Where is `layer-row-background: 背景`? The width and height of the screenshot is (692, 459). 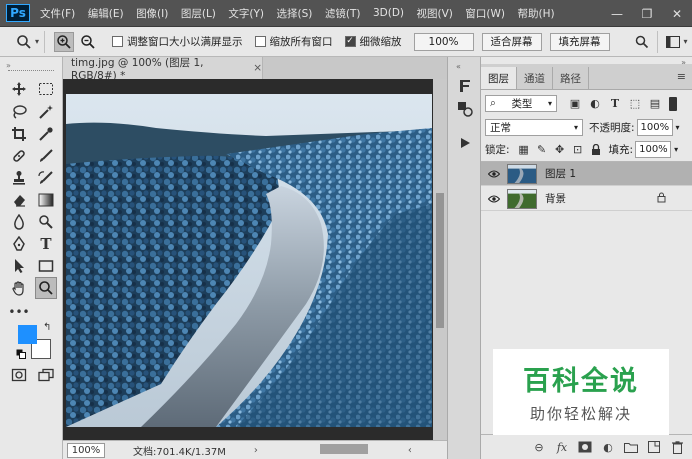 layer-row-background: 背景 is located at coordinates (586, 199).